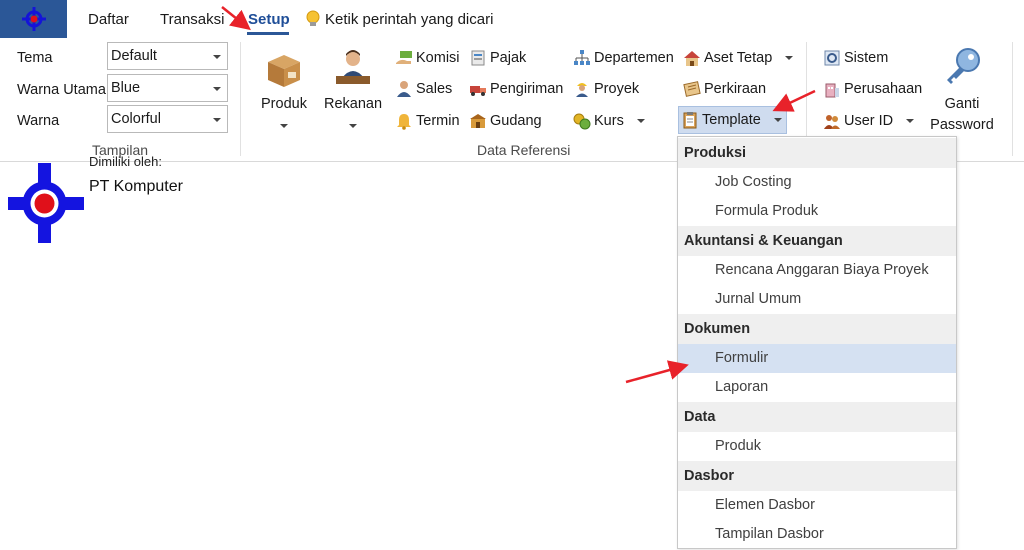 The height and width of the screenshot is (550, 1024). Describe the element at coordinates (524, 150) in the screenshot. I see `group-label-data-referensi: Data Referensi` at that location.